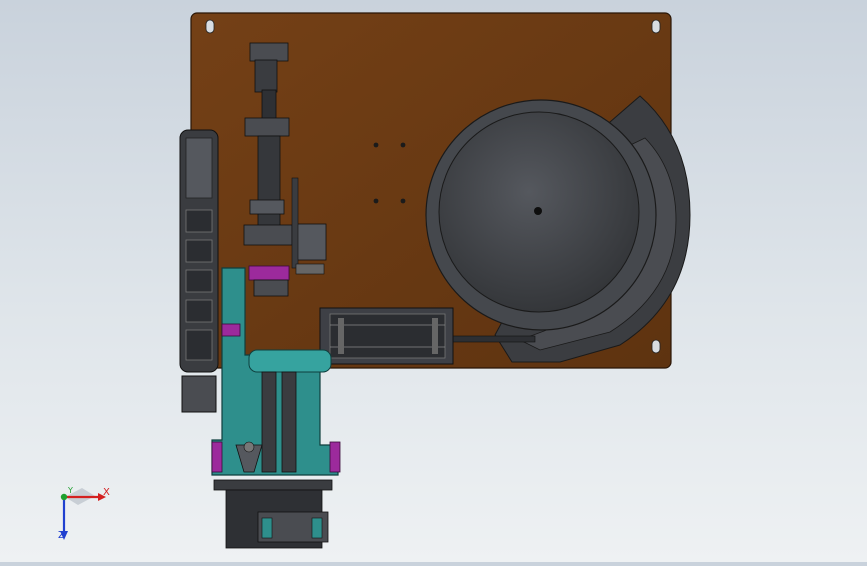 The image size is (867, 566). Describe the element at coordinates (538, 211) in the screenshot. I see `bowl-center-hole` at that location.